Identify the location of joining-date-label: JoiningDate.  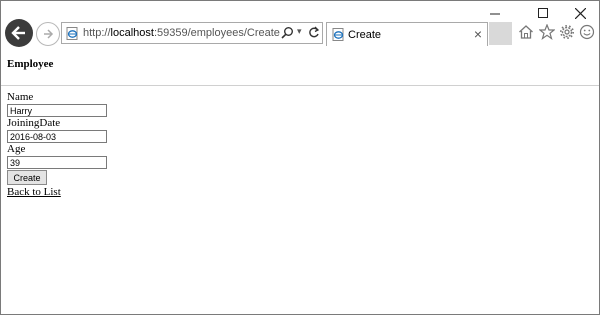
(34, 123).